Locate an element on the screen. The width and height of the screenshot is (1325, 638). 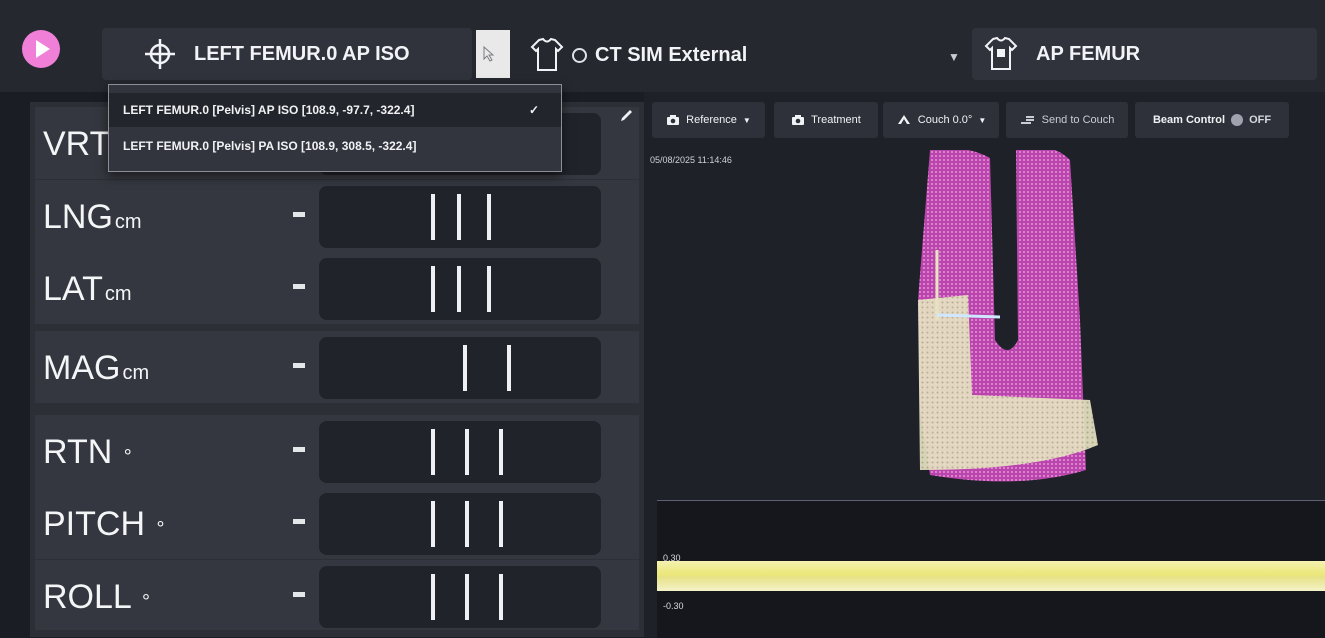
send-icon is located at coordinates (1027, 120).